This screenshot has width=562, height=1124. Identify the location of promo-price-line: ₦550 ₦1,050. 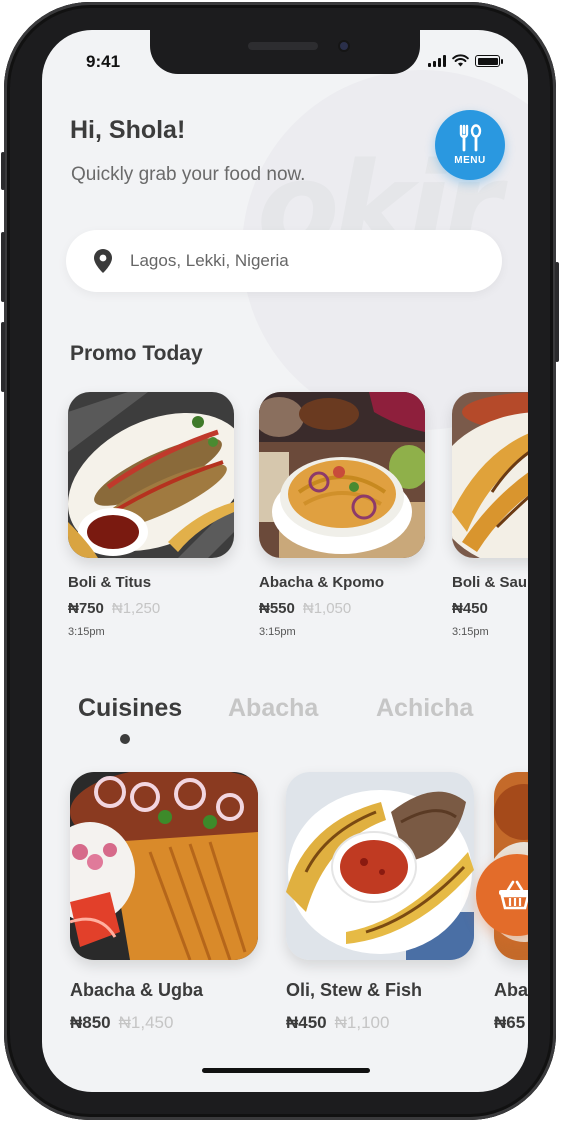
(343, 609).